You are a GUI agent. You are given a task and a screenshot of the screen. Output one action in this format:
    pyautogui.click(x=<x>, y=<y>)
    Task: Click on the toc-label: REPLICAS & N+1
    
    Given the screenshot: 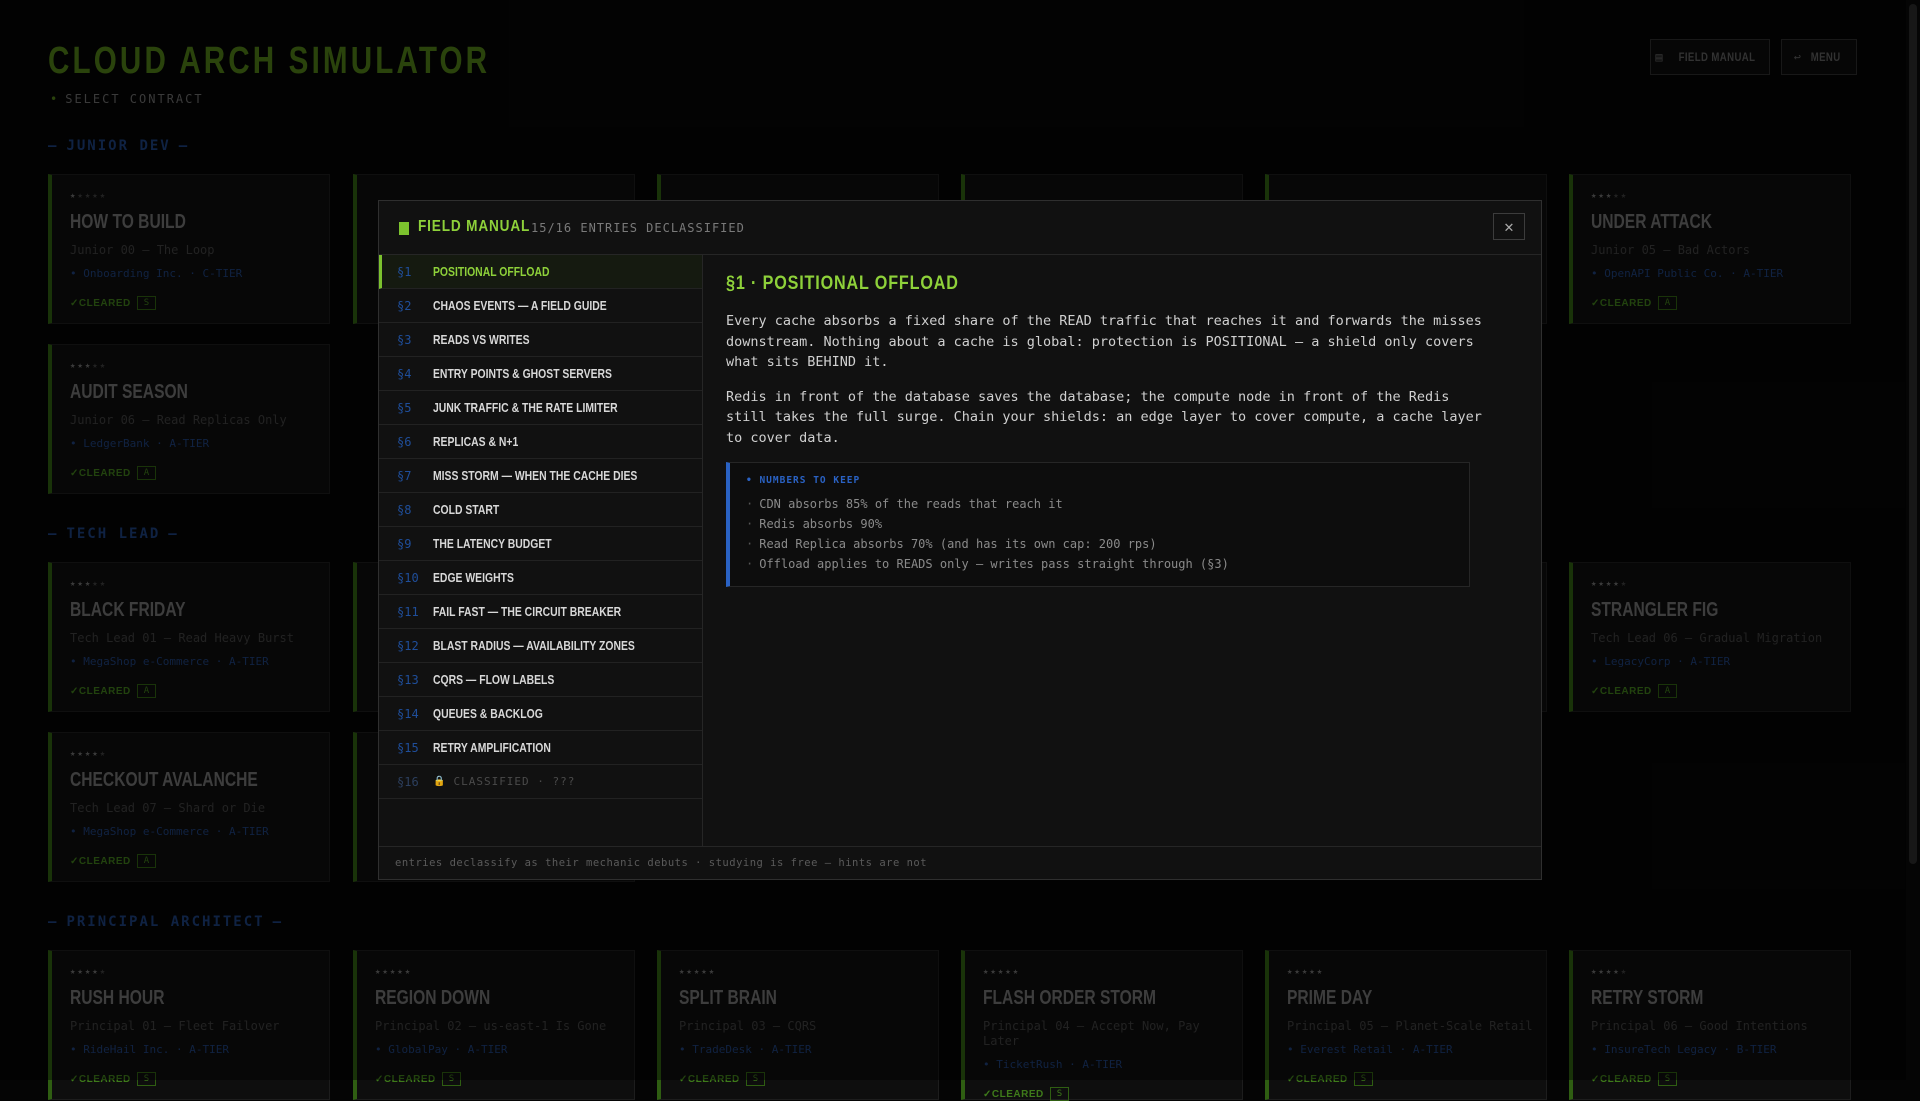 What is the action you would take?
    pyautogui.click(x=476, y=441)
    